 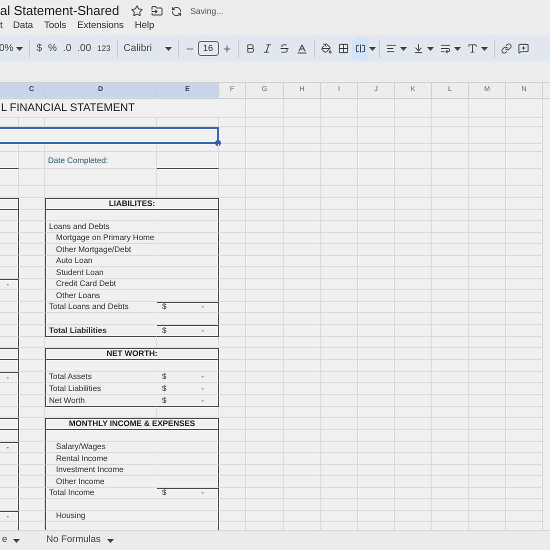 I want to click on table-cell: L FINANCIAL STATEMENT, so click(x=109, y=108).